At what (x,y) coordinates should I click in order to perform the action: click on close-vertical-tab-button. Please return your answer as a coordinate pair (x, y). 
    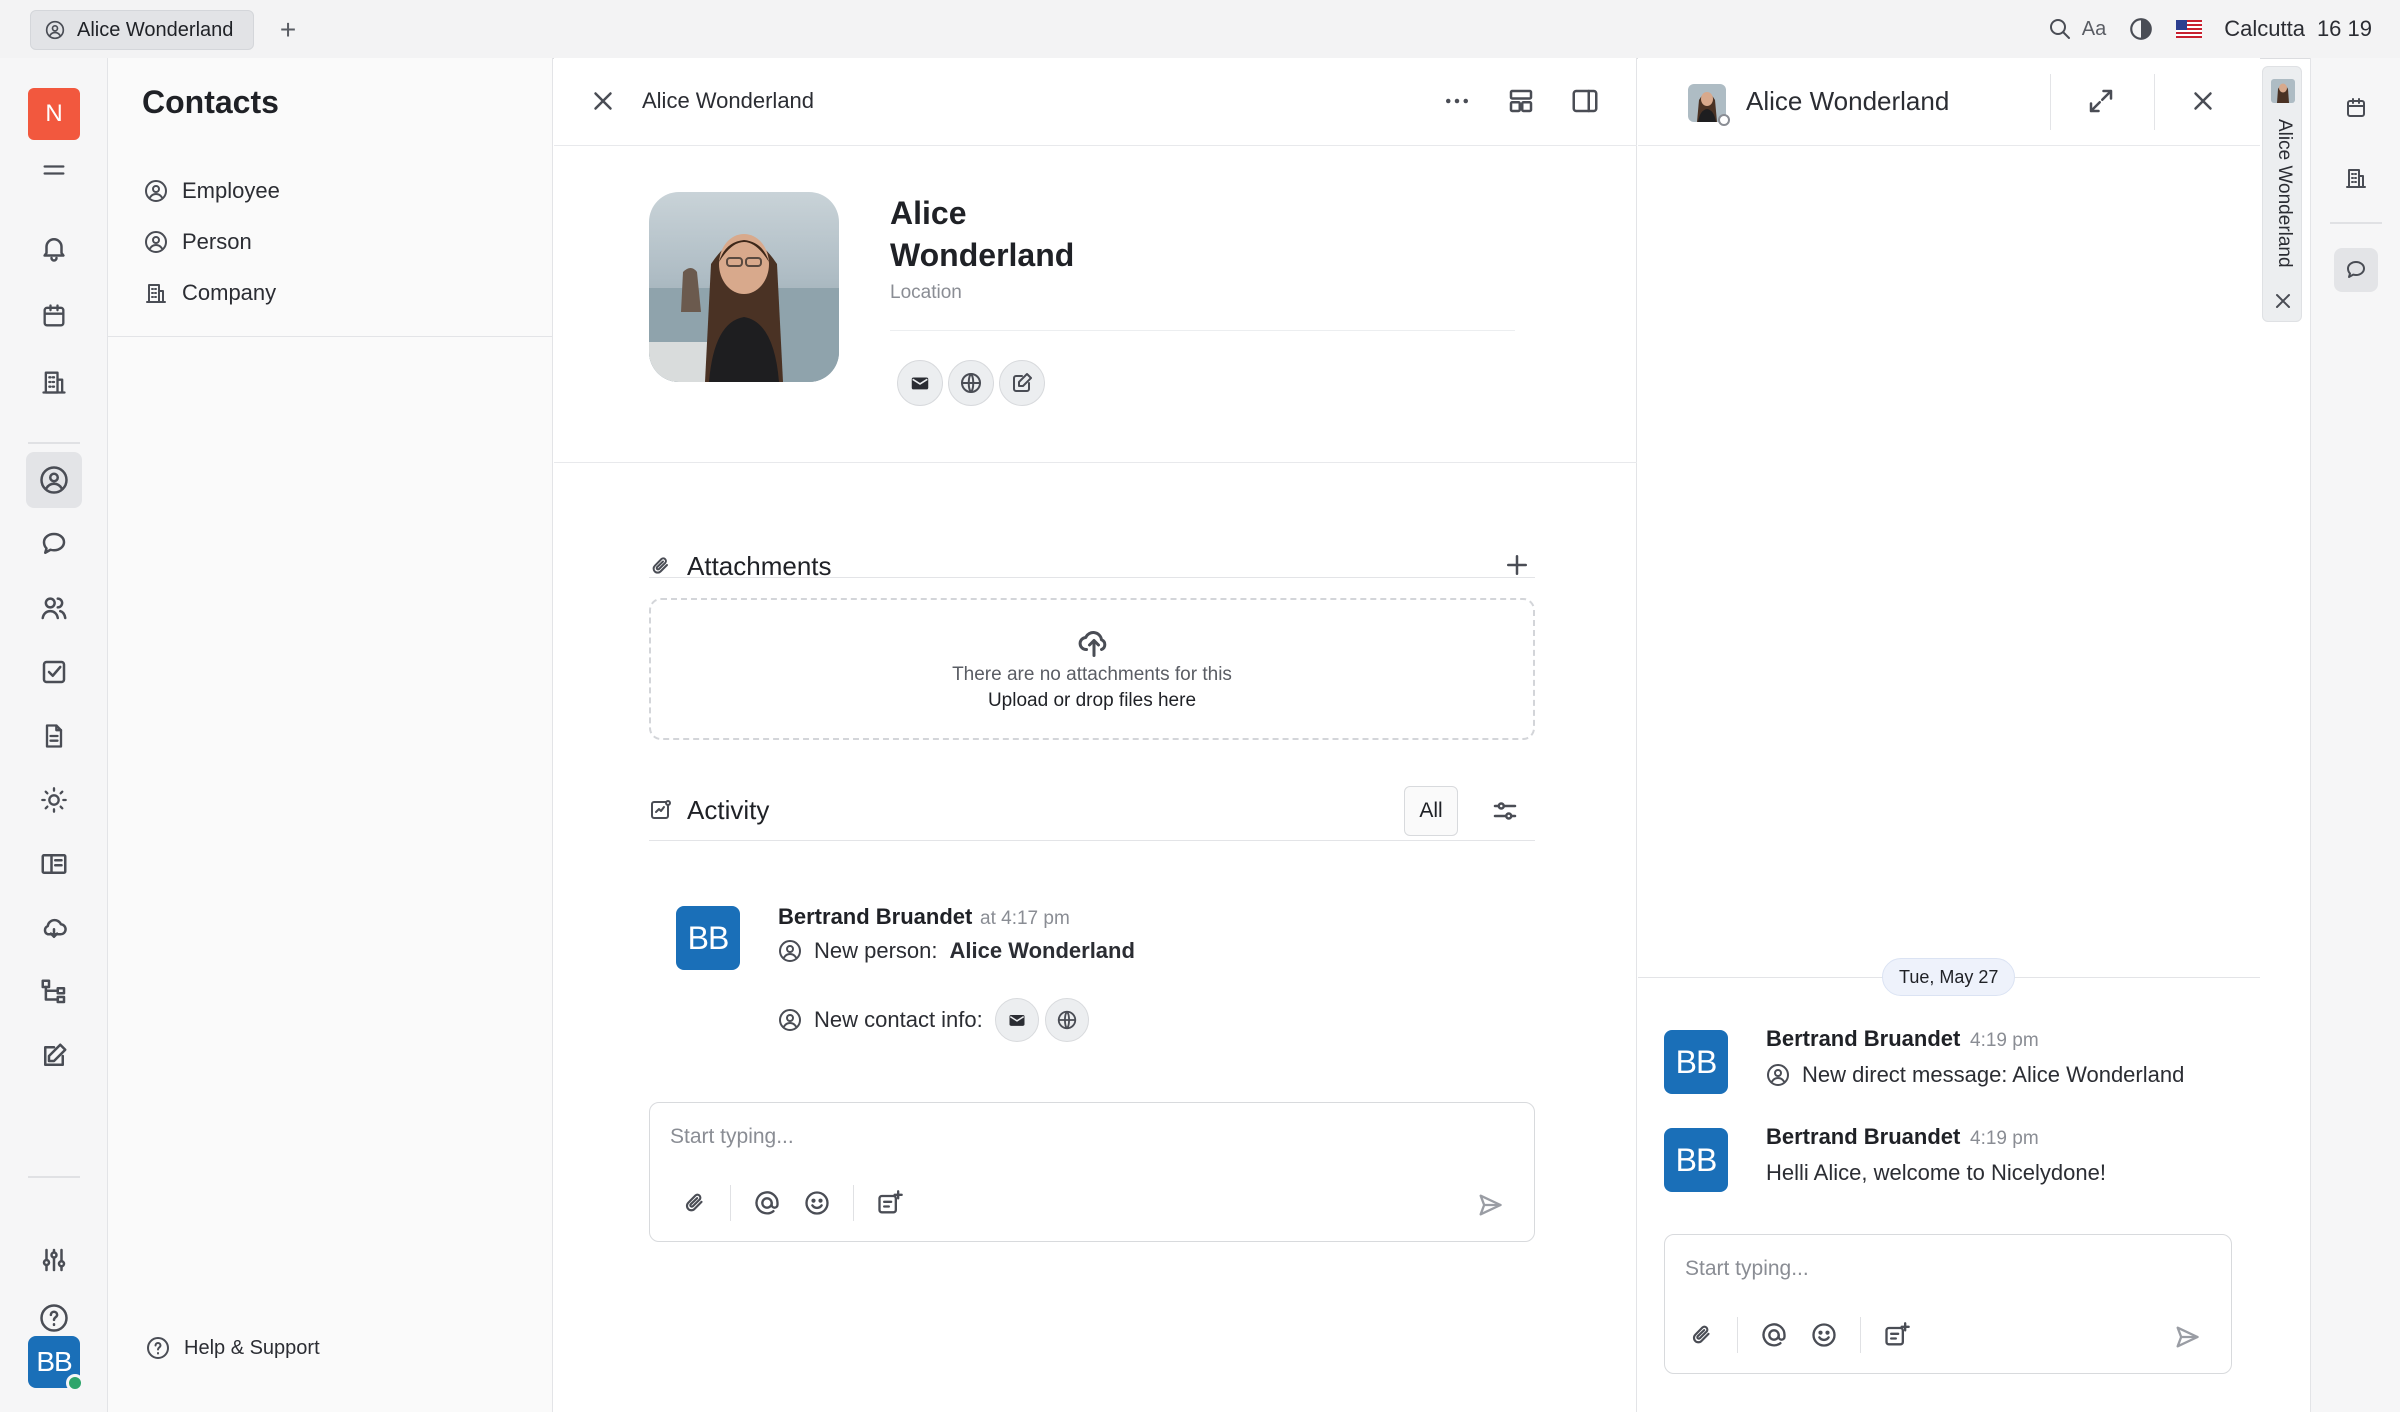
    Looking at the image, I should click on (2283, 301).